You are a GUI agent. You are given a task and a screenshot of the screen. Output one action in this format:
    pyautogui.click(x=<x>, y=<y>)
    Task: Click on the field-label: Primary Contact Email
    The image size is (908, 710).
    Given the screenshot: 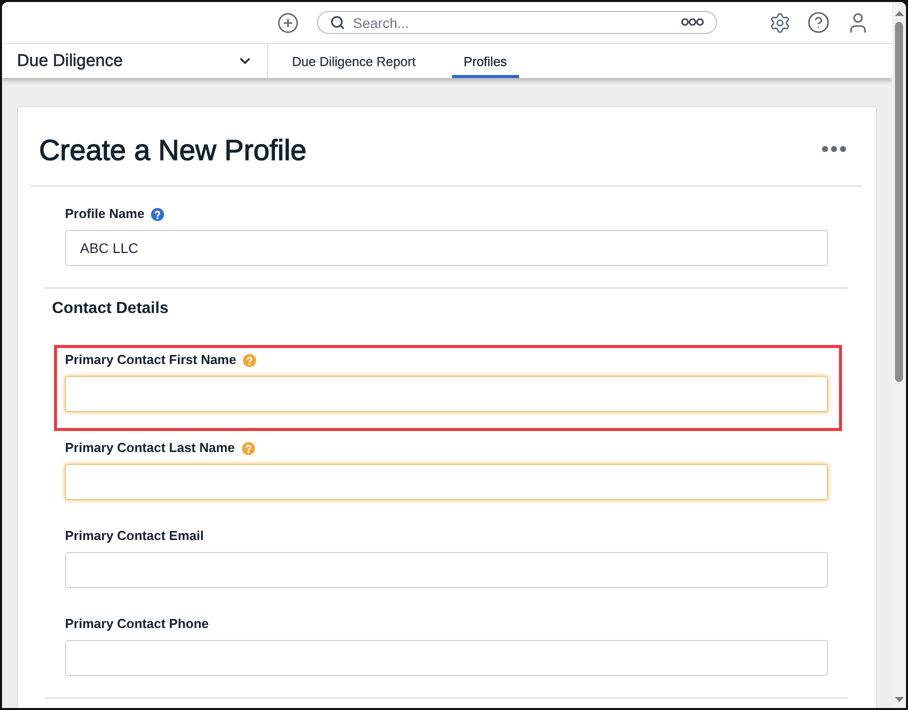 What is the action you would take?
    pyautogui.click(x=134, y=536)
    